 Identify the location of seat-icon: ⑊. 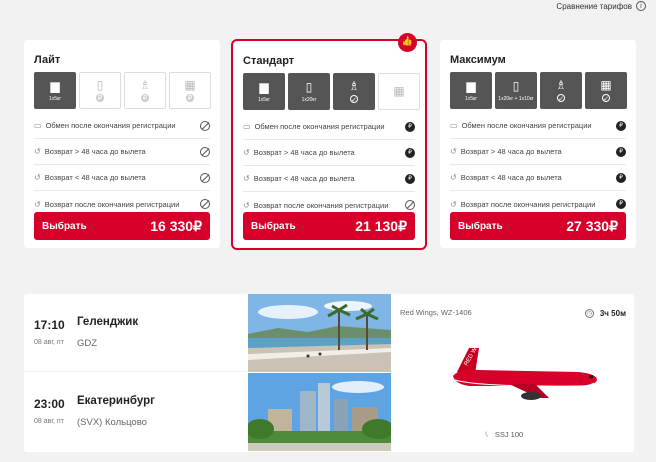
(486, 434).